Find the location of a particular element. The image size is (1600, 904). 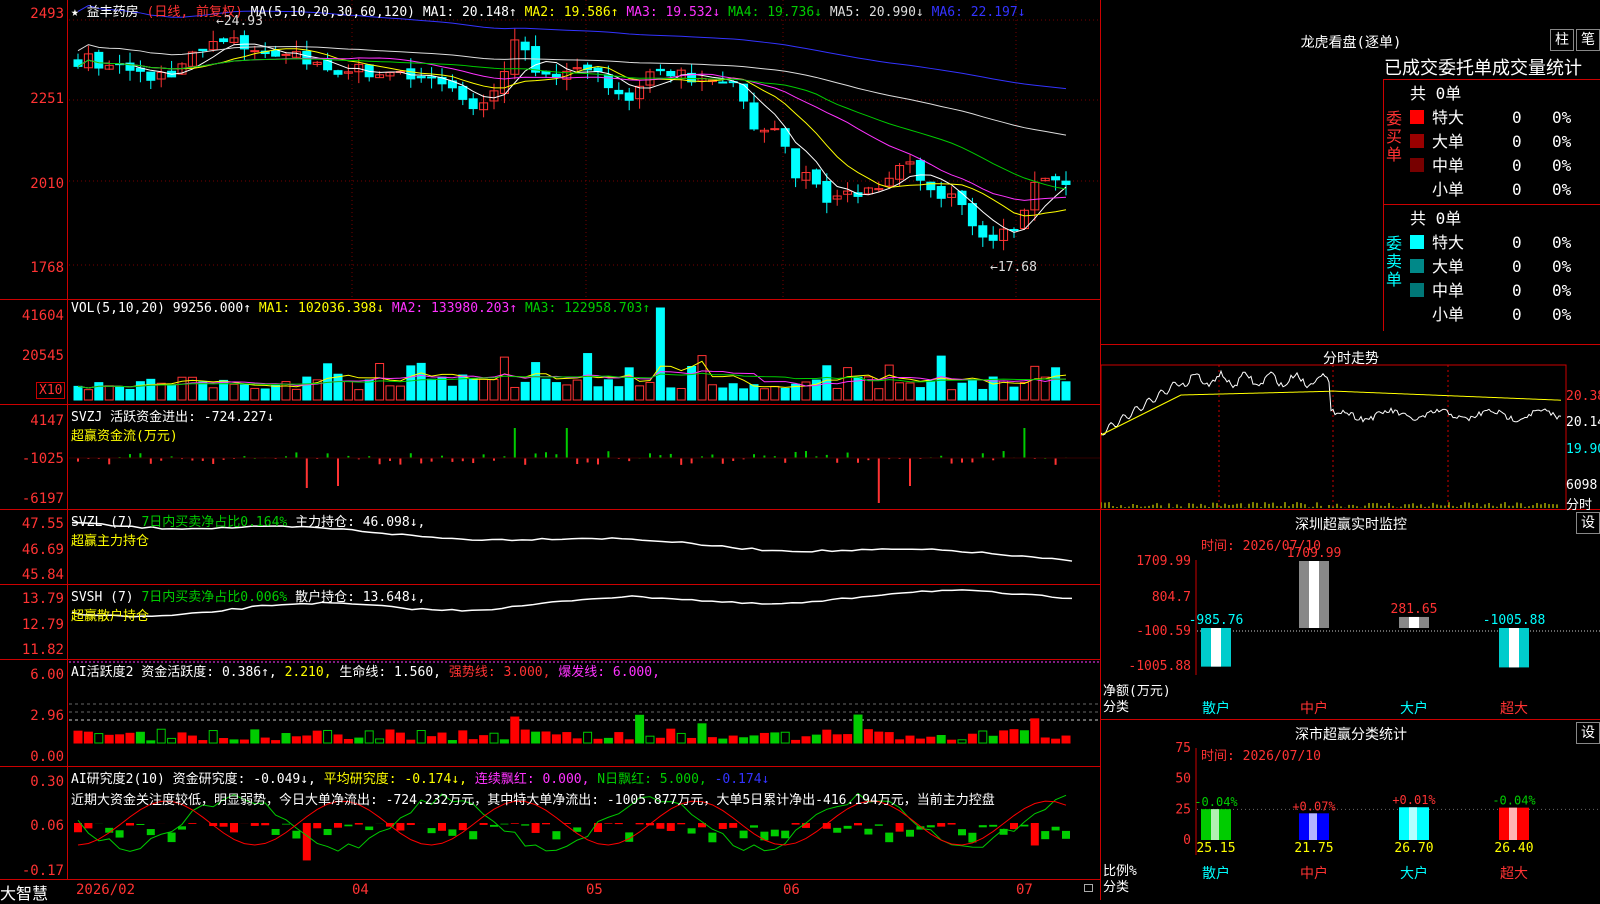

svsh-label: SVSH (7) is located at coordinates (102, 597).